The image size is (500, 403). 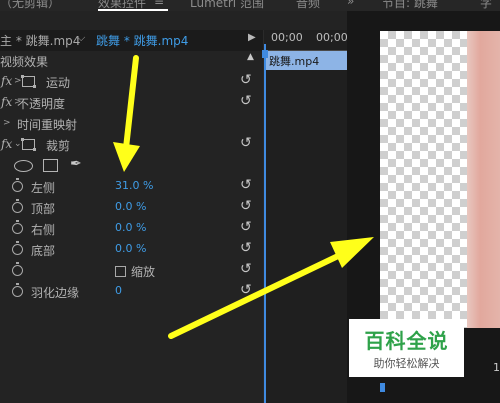 I want to click on watermark-title: 百科全说, so click(x=406, y=341).